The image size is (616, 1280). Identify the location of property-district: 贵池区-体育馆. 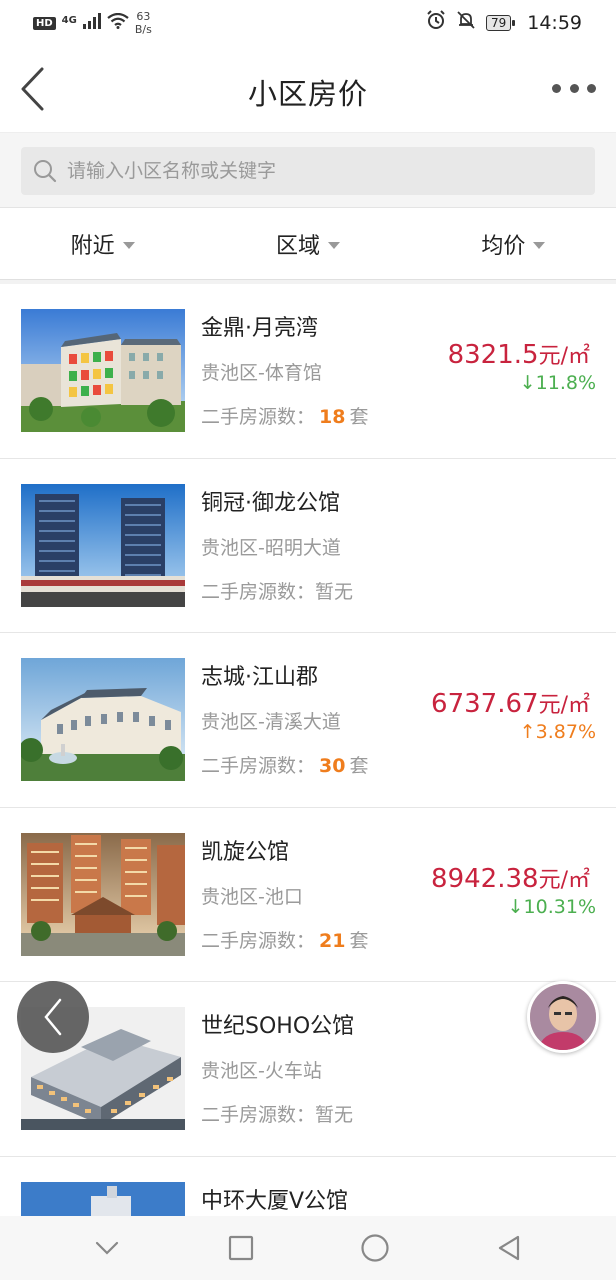
(261, 373).